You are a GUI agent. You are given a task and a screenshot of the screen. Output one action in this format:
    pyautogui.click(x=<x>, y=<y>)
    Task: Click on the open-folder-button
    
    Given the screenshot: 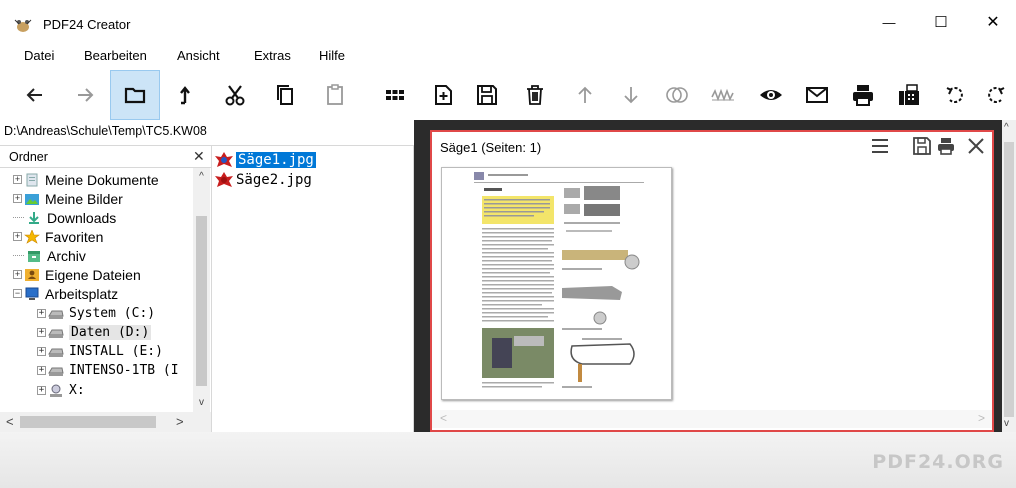 What is the action you would take?
    pyautogui.click(x=135, y=95)
    